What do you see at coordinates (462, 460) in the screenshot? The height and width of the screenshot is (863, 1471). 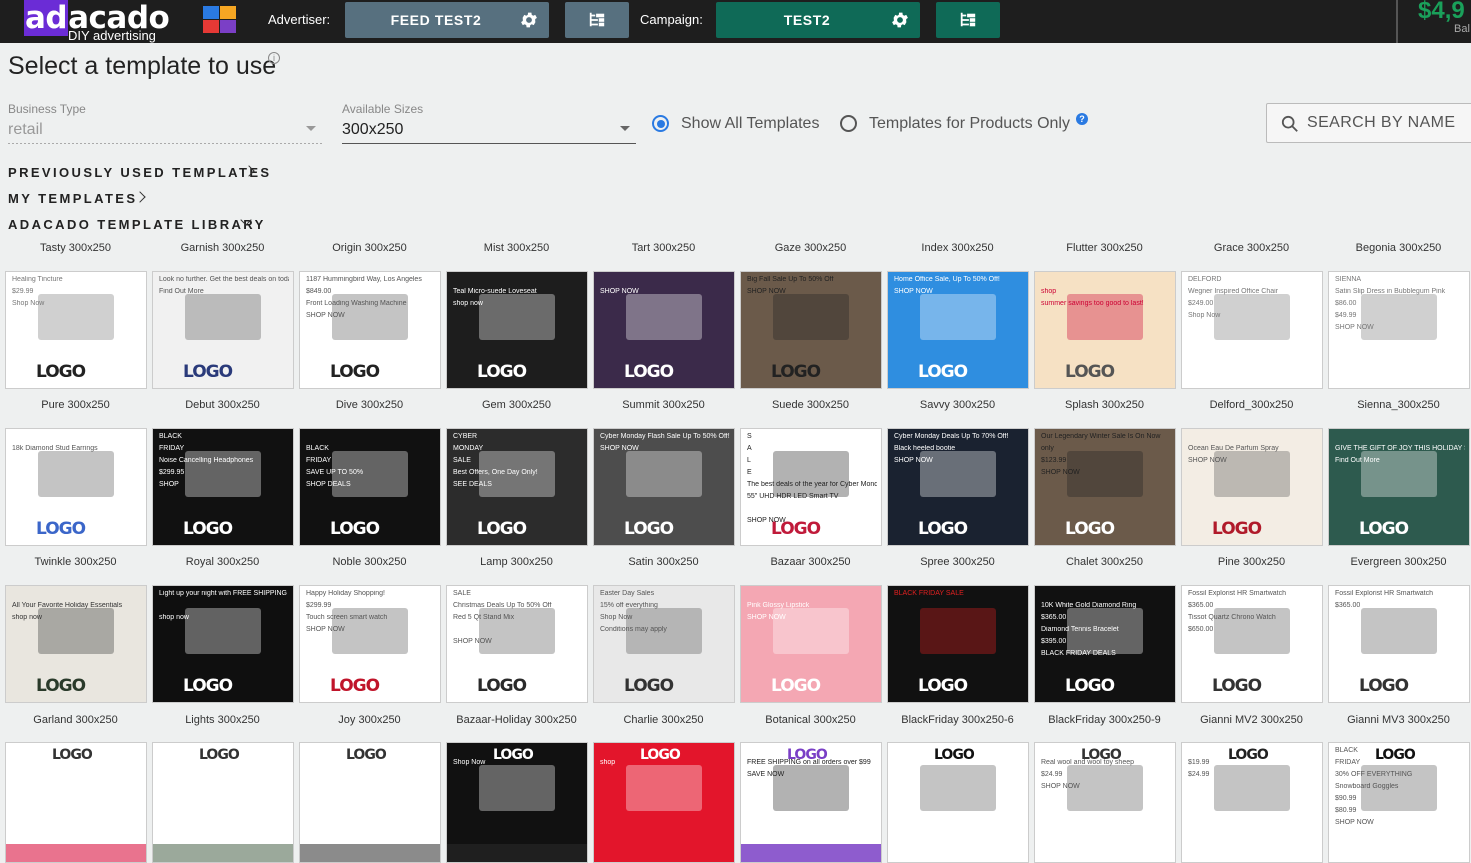 I see `template-text: SALE` at bounding box center [462, 460].